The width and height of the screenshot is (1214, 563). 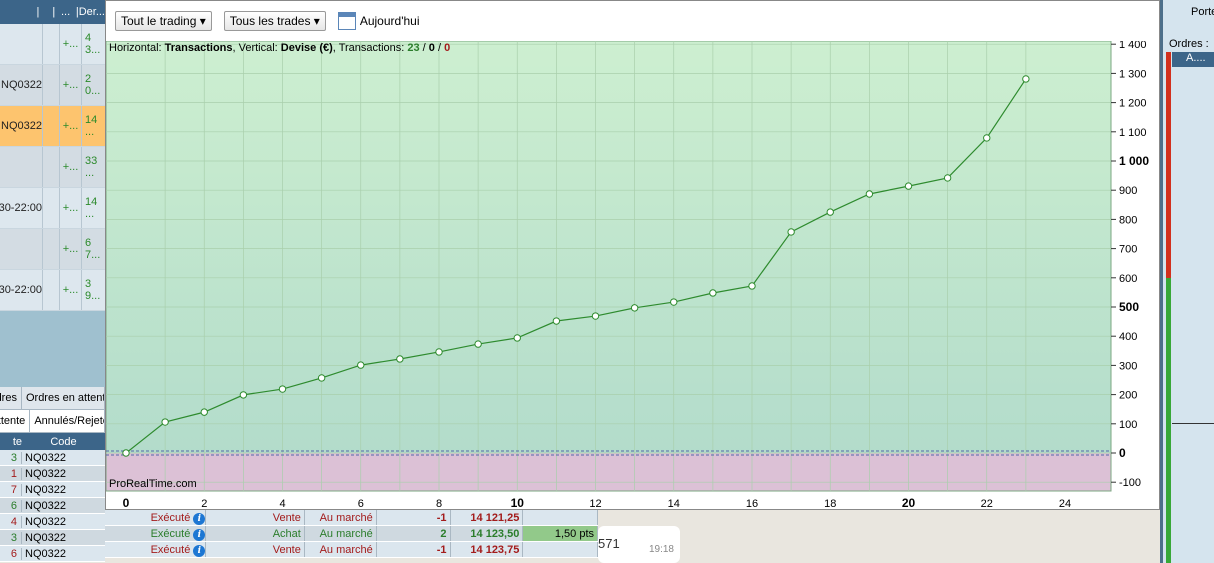 I want to click on execution-row: Exécuté i Vente Au marché -1 14 123,75, so click(x=351, y=550).